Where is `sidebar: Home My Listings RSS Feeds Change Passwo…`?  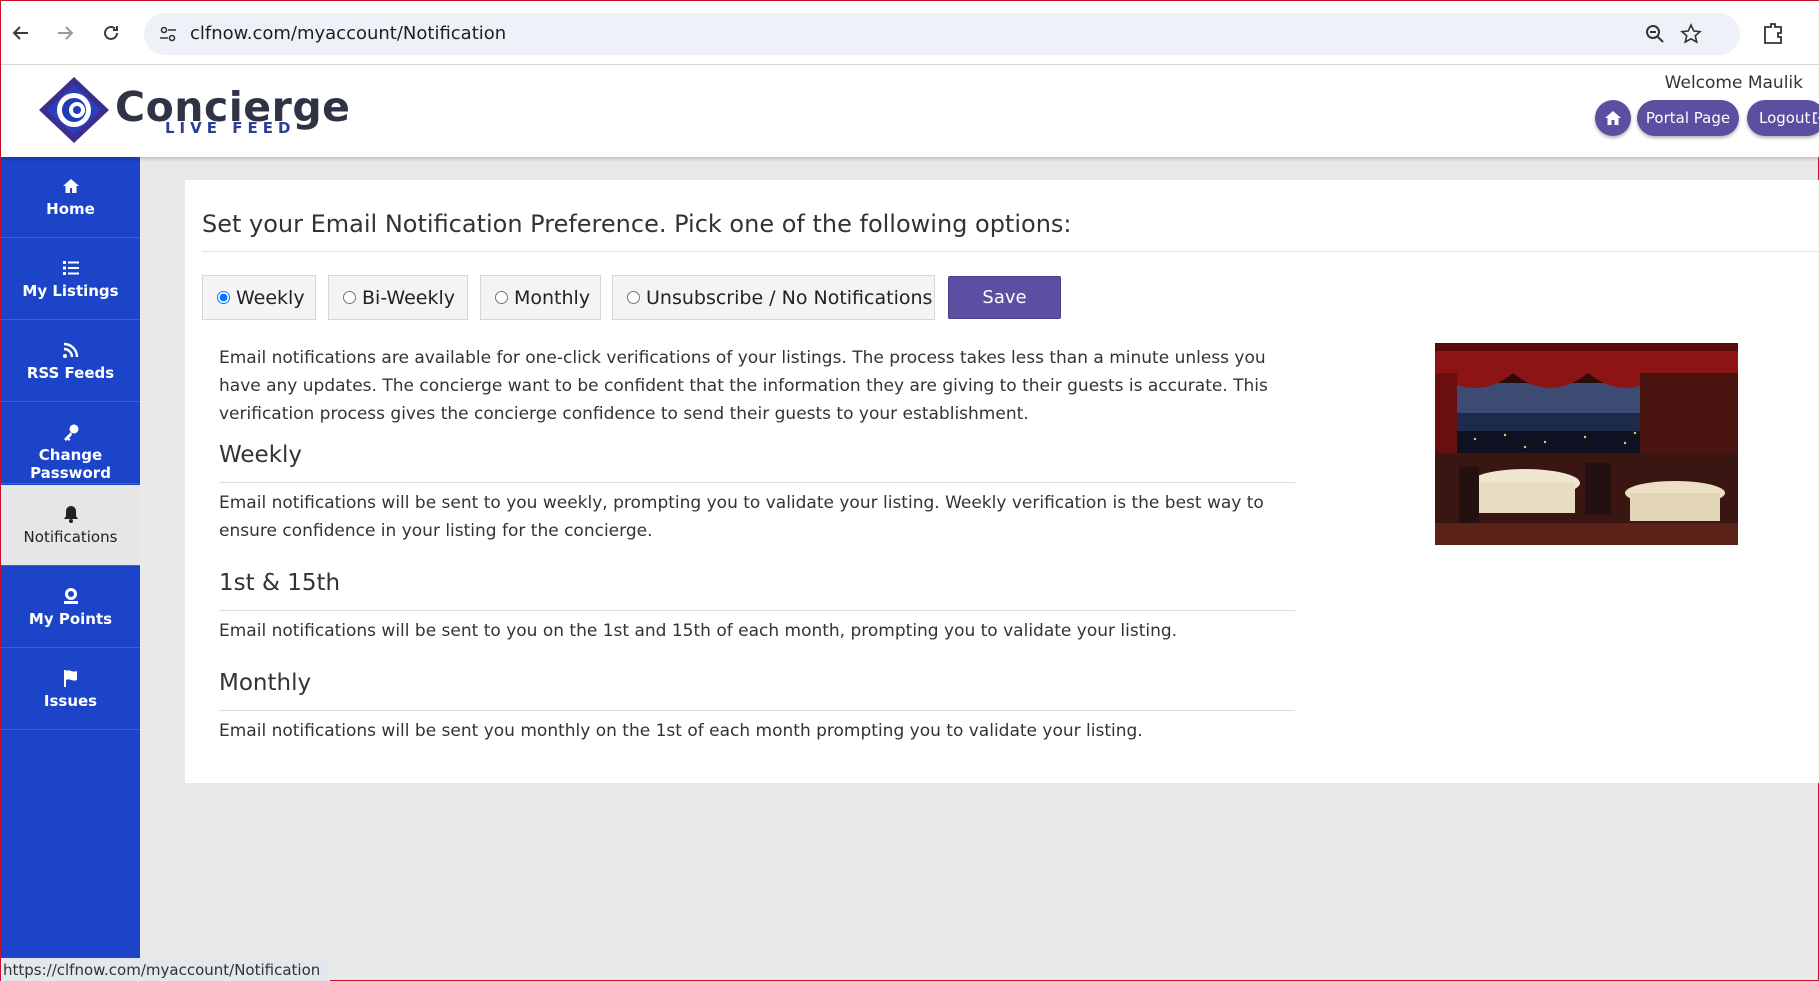 sidebar: Home My Listings RSS Feeds Change Passwo… is located at coordinates (70, 569).